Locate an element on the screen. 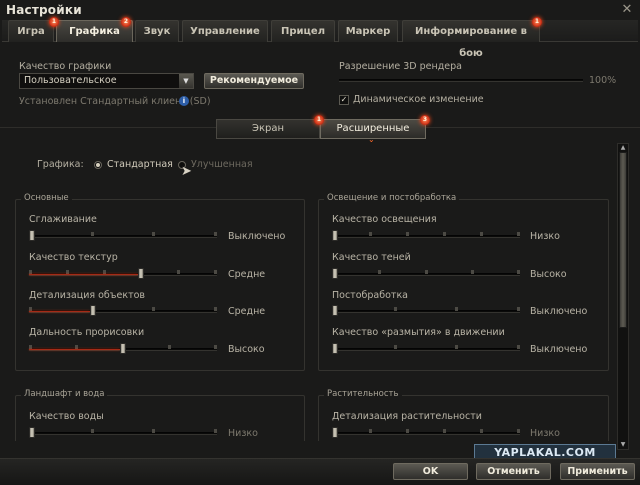  tab-label: Звук is located at coordinates (157, 31).